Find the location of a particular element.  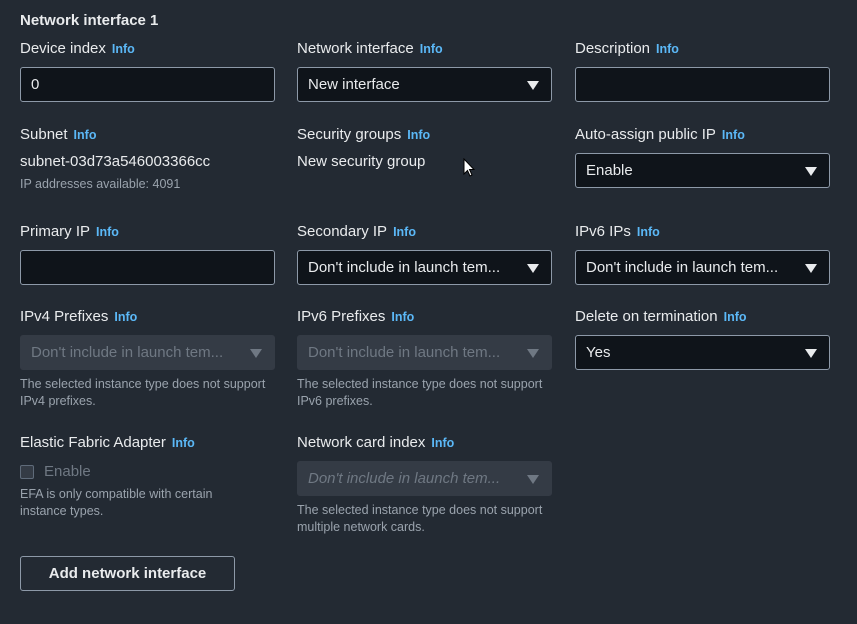

subnet-hint: IP addresses available: 4091 is located at coordinates (100, 184).